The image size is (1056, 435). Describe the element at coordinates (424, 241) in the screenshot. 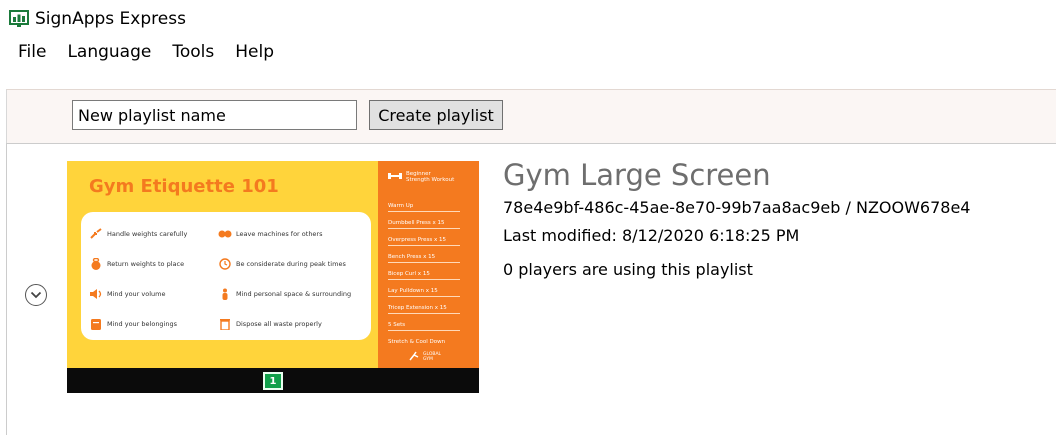

I see `workout-item: Overpress Press x 15` at that location.